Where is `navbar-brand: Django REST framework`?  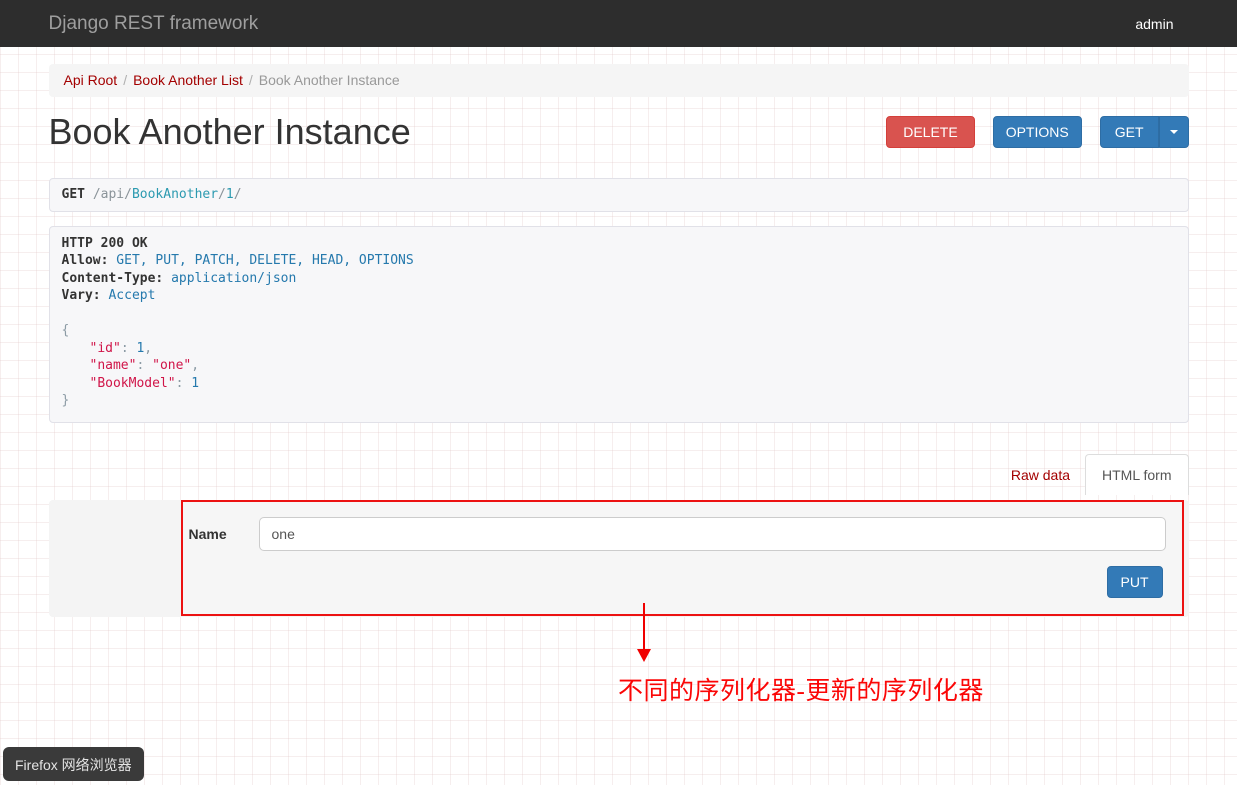
navbar-brand: Django REST framework is located at coordinates (154, 24).